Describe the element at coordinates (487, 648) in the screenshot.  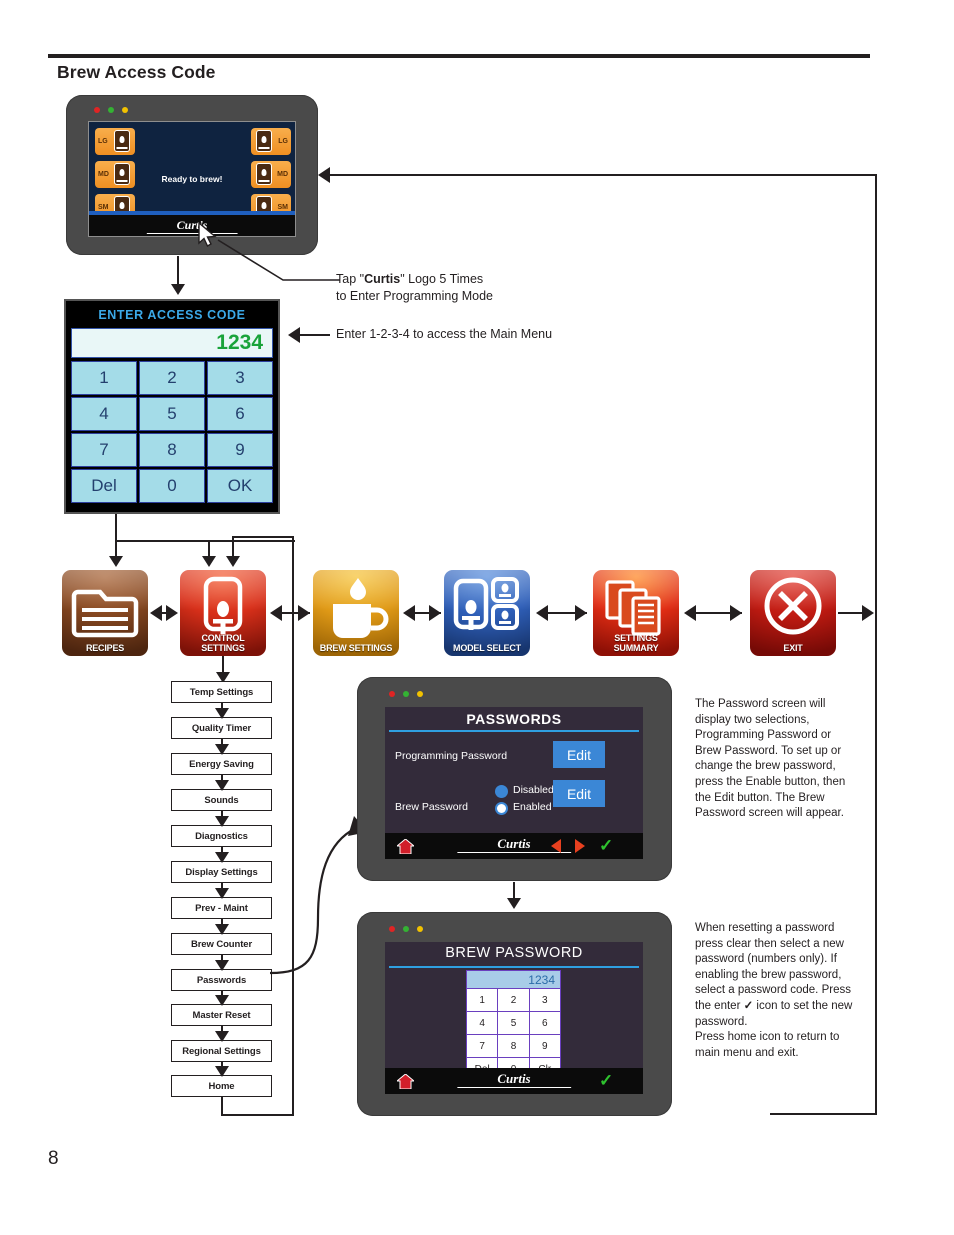
I see `menu-icon-label: MODEL SELECT` at that location.